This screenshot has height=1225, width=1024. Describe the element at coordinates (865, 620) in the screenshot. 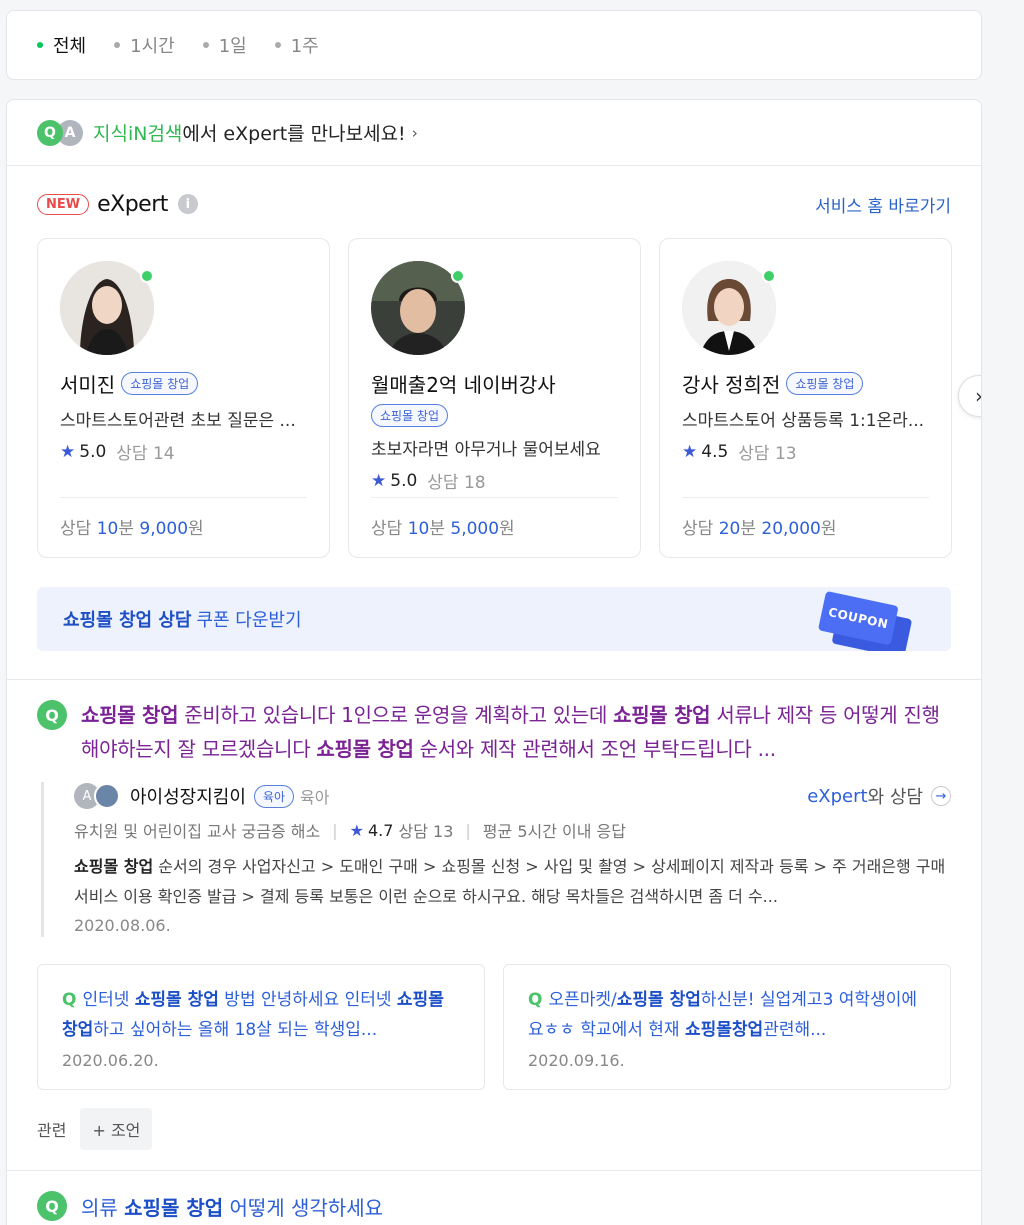

I see `coupon-icon: eXpe COUPON` at that location.